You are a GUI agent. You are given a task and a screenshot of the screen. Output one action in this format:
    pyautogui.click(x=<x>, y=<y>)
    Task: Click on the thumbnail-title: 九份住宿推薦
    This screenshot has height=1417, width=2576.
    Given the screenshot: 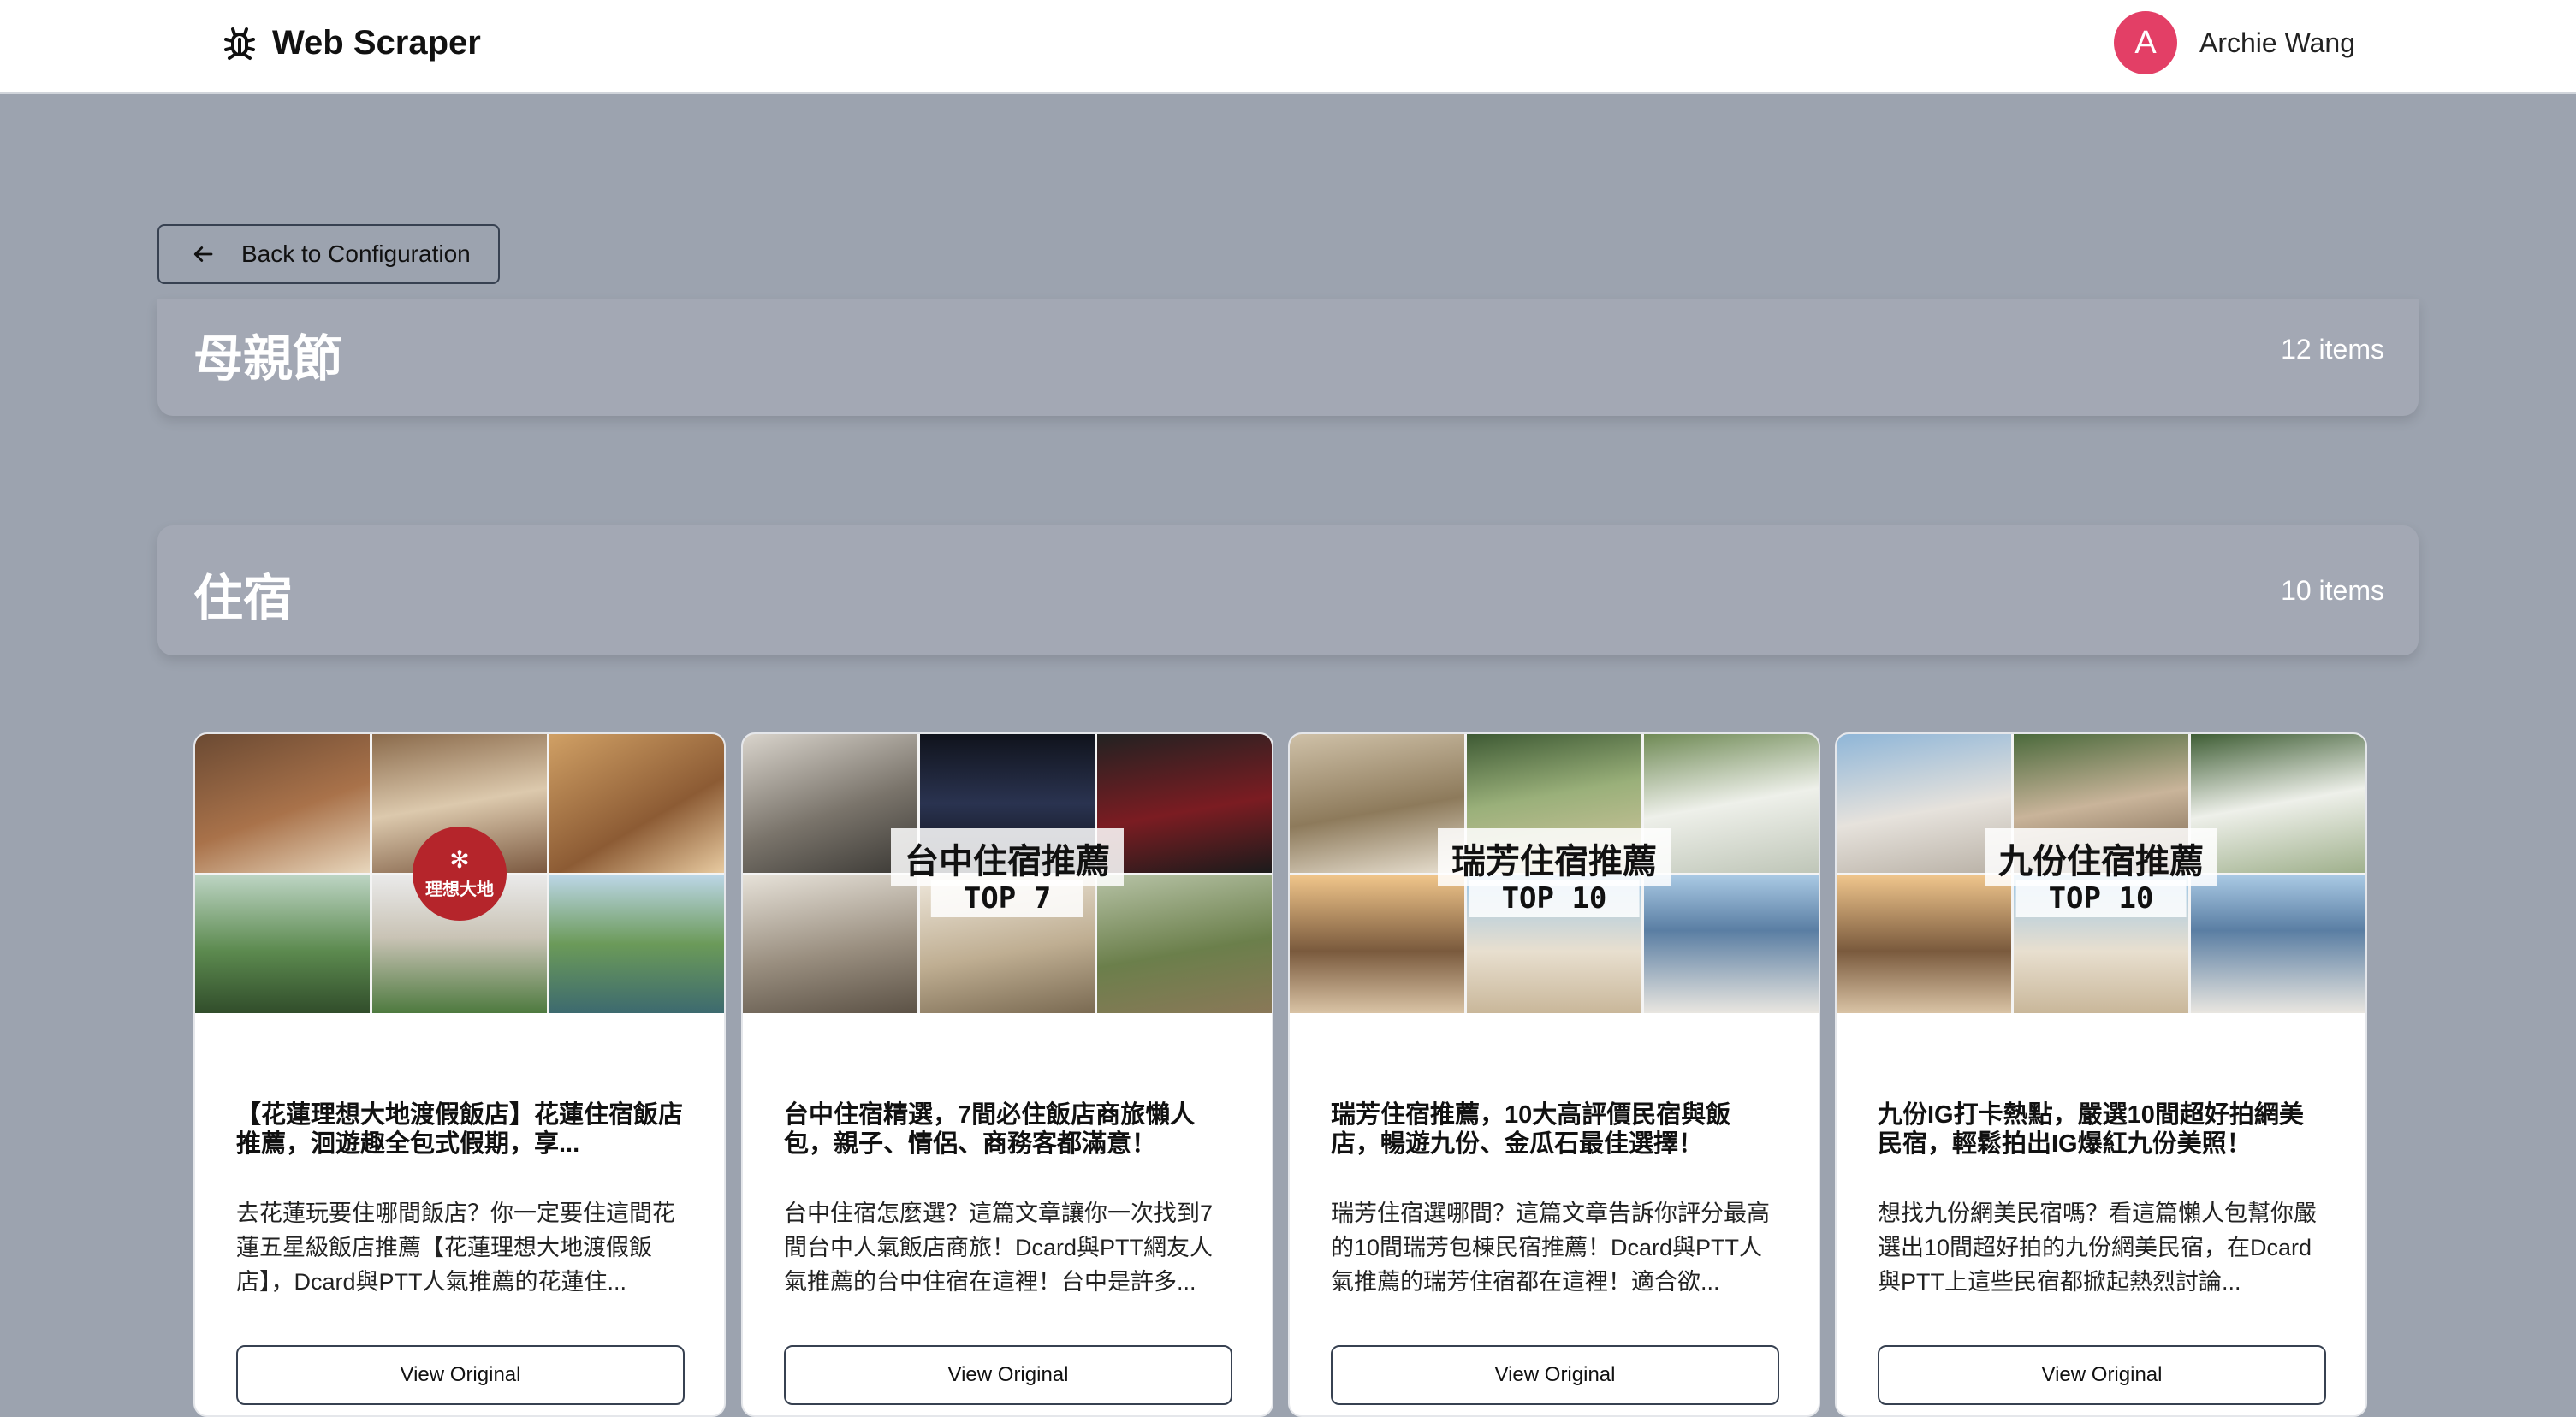 What is the action you would take?
    pyautogui.click(x=2101, y=857)
    